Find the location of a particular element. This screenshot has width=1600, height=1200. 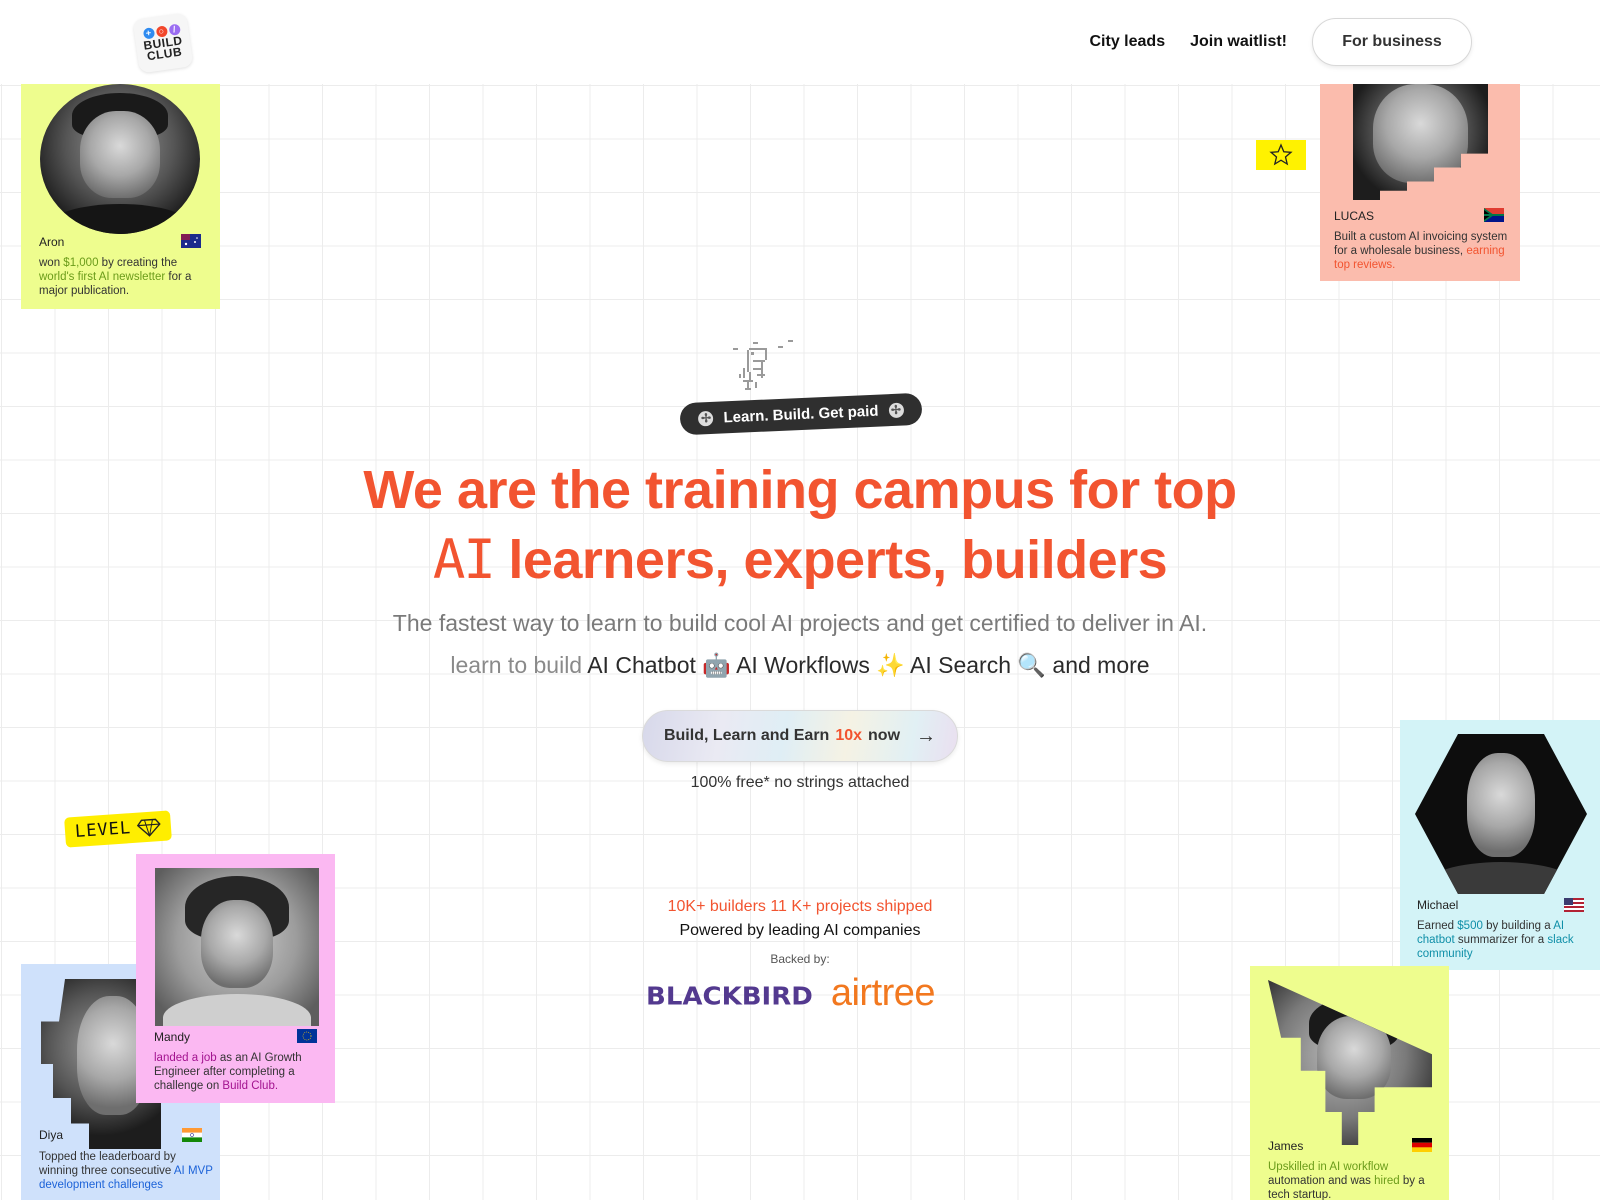

card-name: James is located at coordinates (1286, 1146).